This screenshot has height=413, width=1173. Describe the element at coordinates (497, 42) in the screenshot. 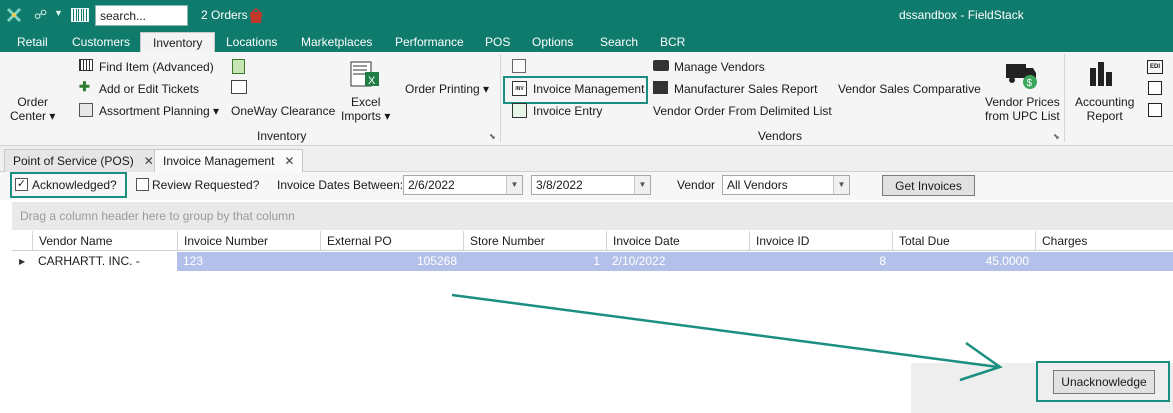

I see `tab-pos: POS` at that location.